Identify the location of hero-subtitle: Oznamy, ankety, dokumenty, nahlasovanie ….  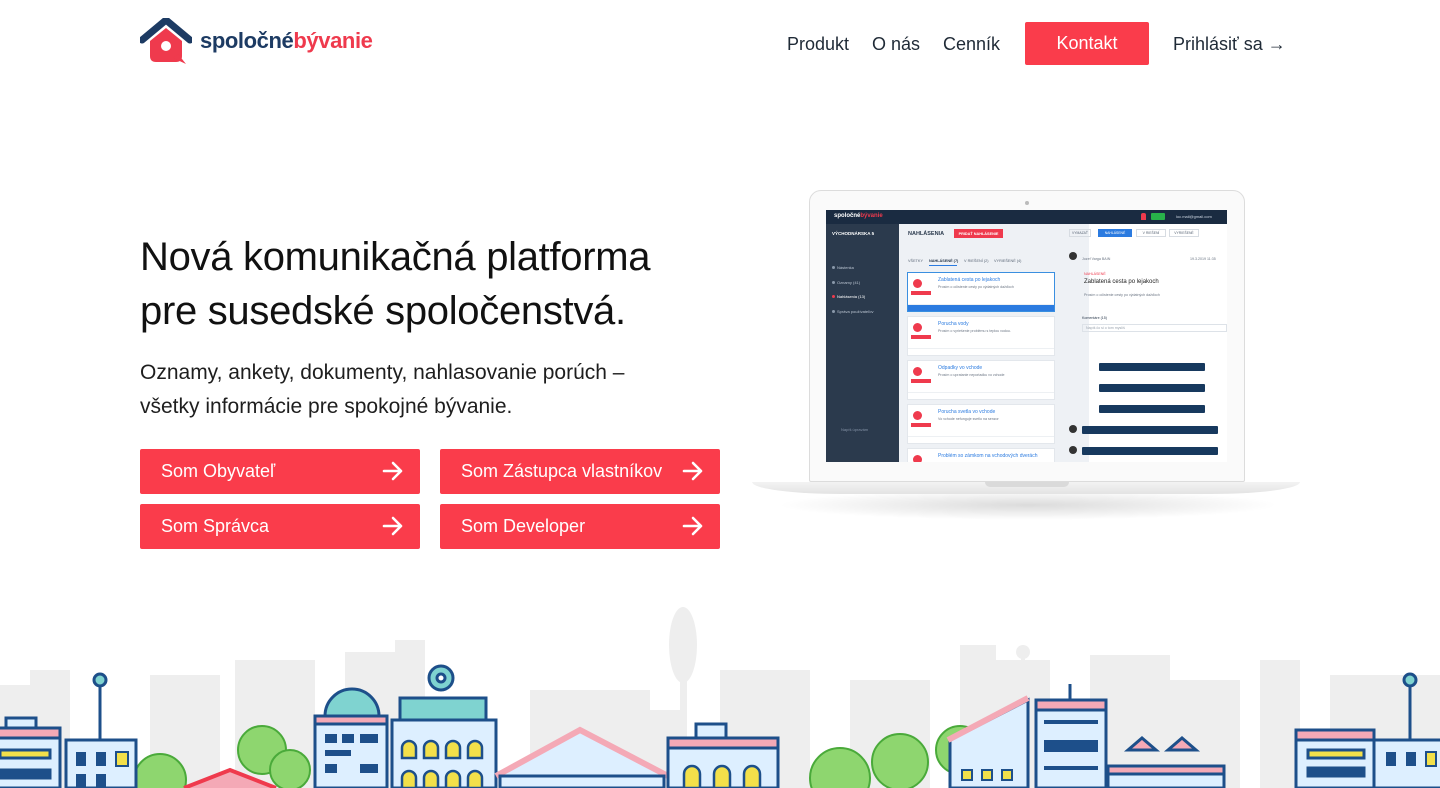
(430, 390).